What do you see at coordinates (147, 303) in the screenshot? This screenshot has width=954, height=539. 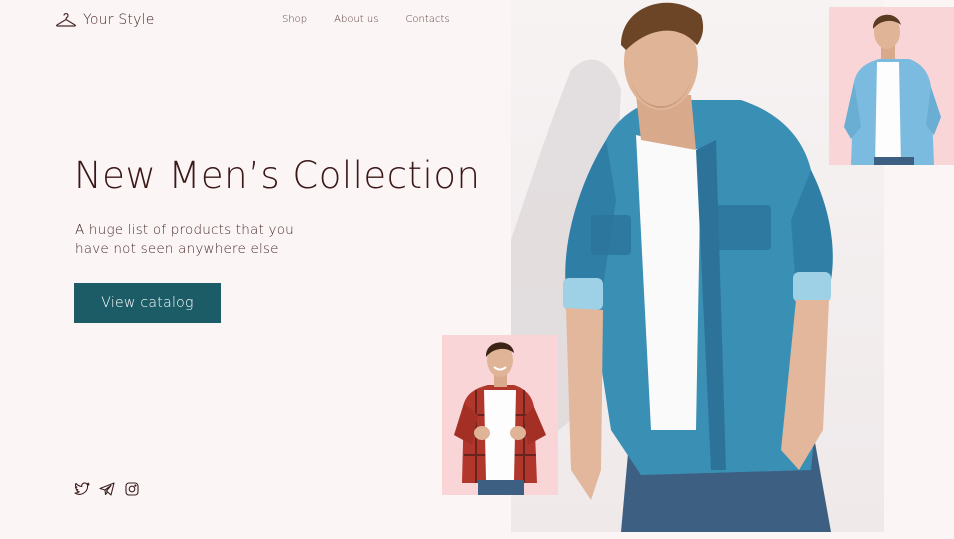 I see `view-catalog-button: View catalog` at bounding box center [147, 303].